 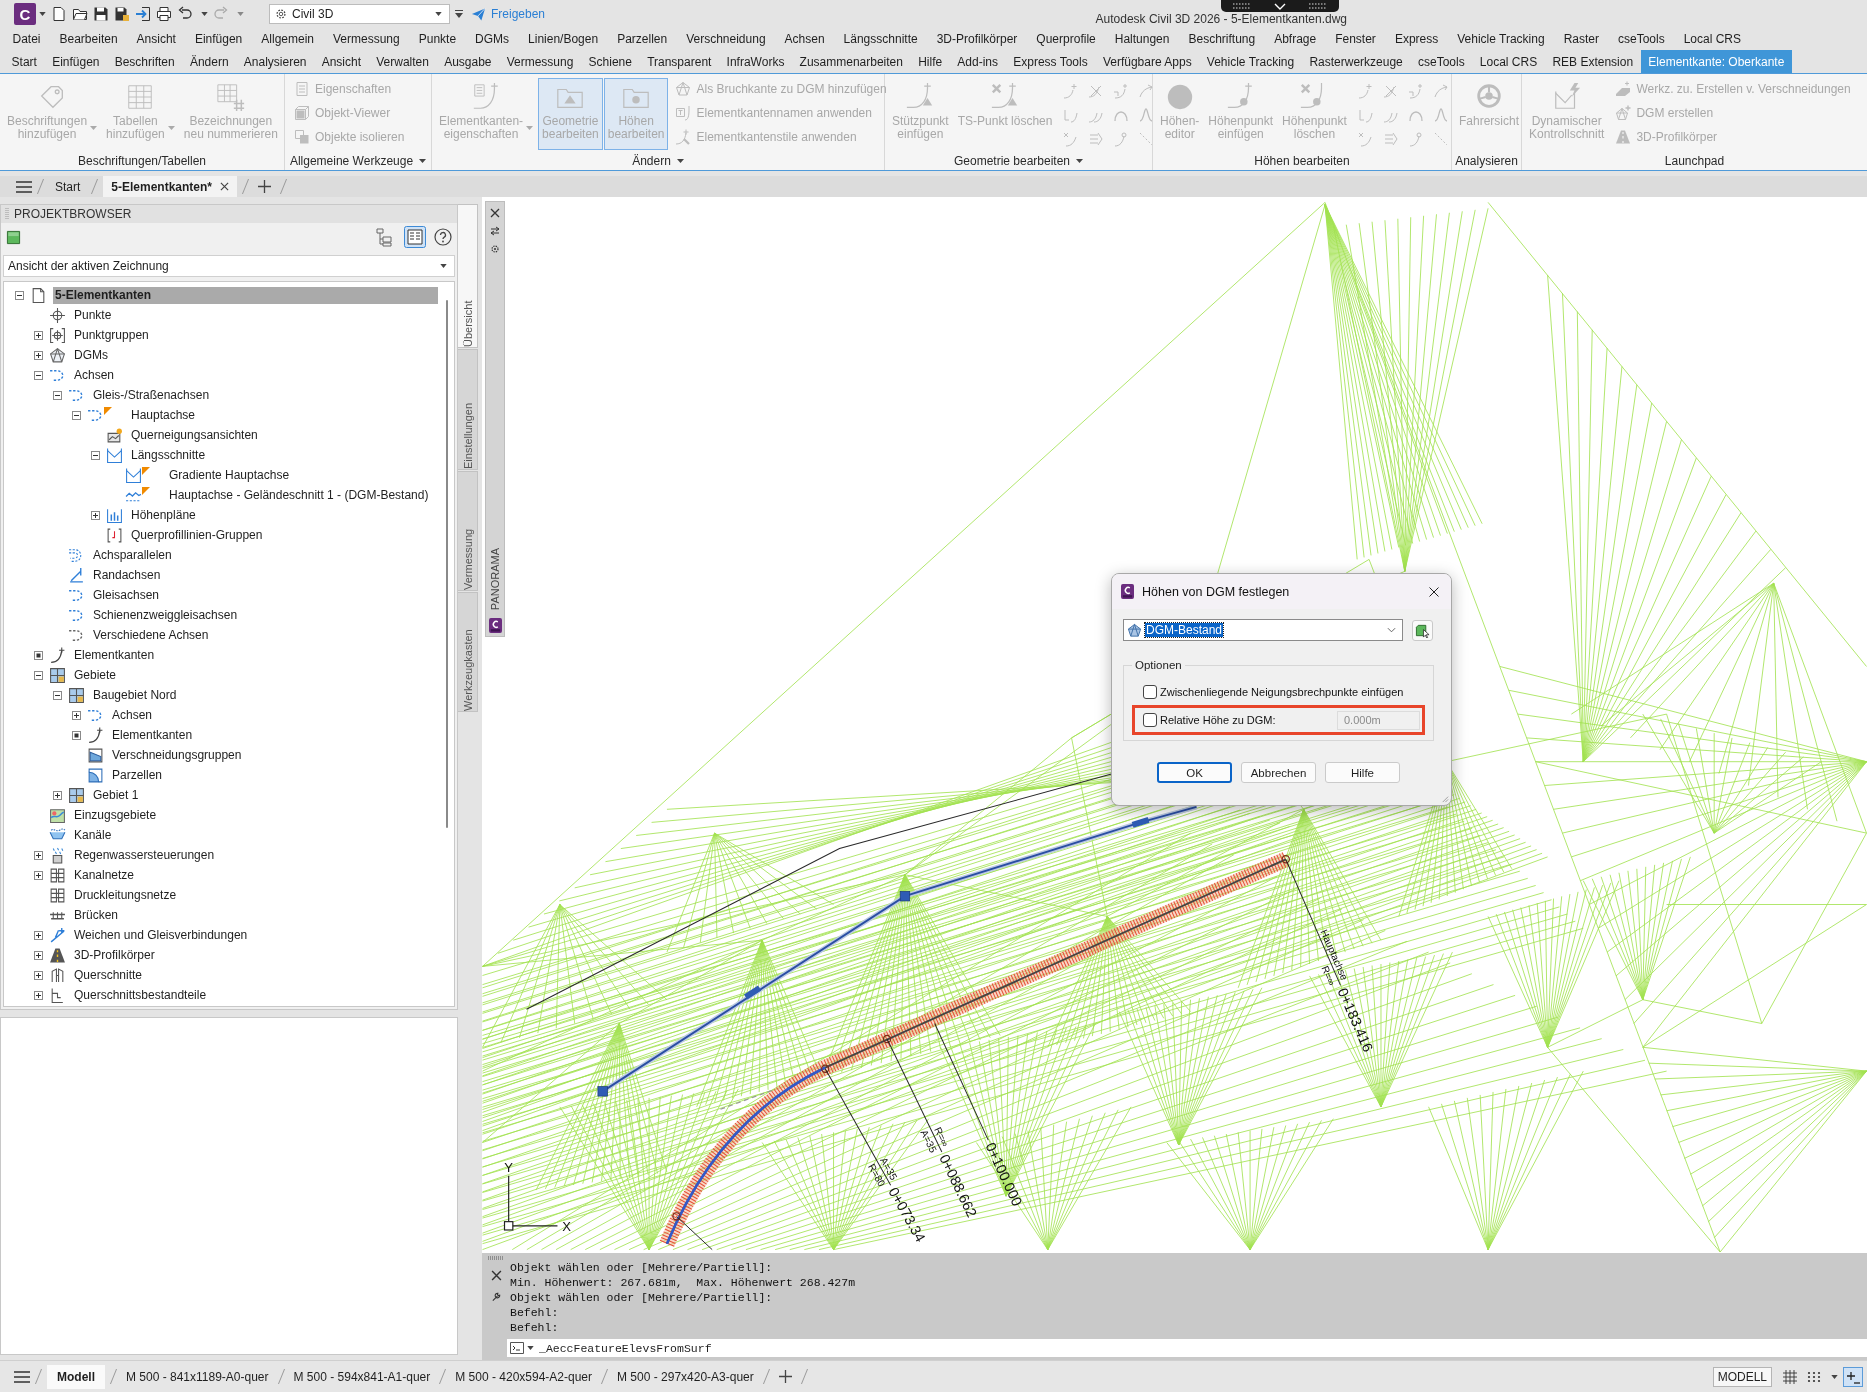 I want to click on ribbon-tab: Add-ins, so click(x=977, y=61).